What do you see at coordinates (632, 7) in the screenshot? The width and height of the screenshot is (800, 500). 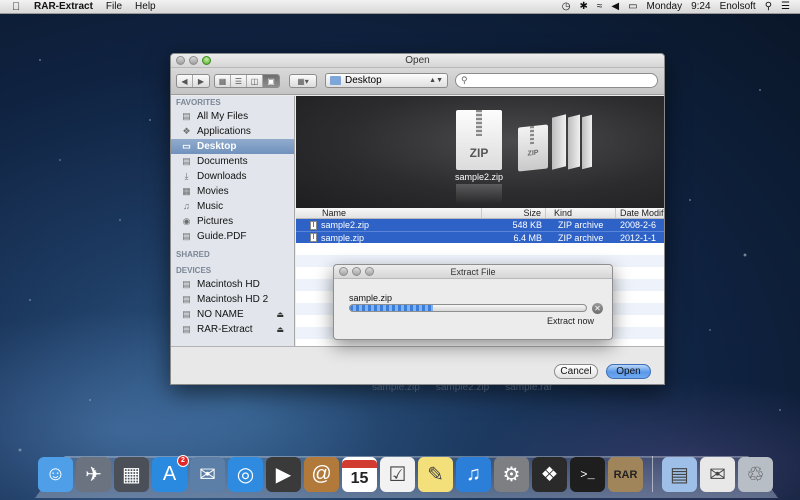 I see `battery-icon: ▭` at bounding box center [632, 7].